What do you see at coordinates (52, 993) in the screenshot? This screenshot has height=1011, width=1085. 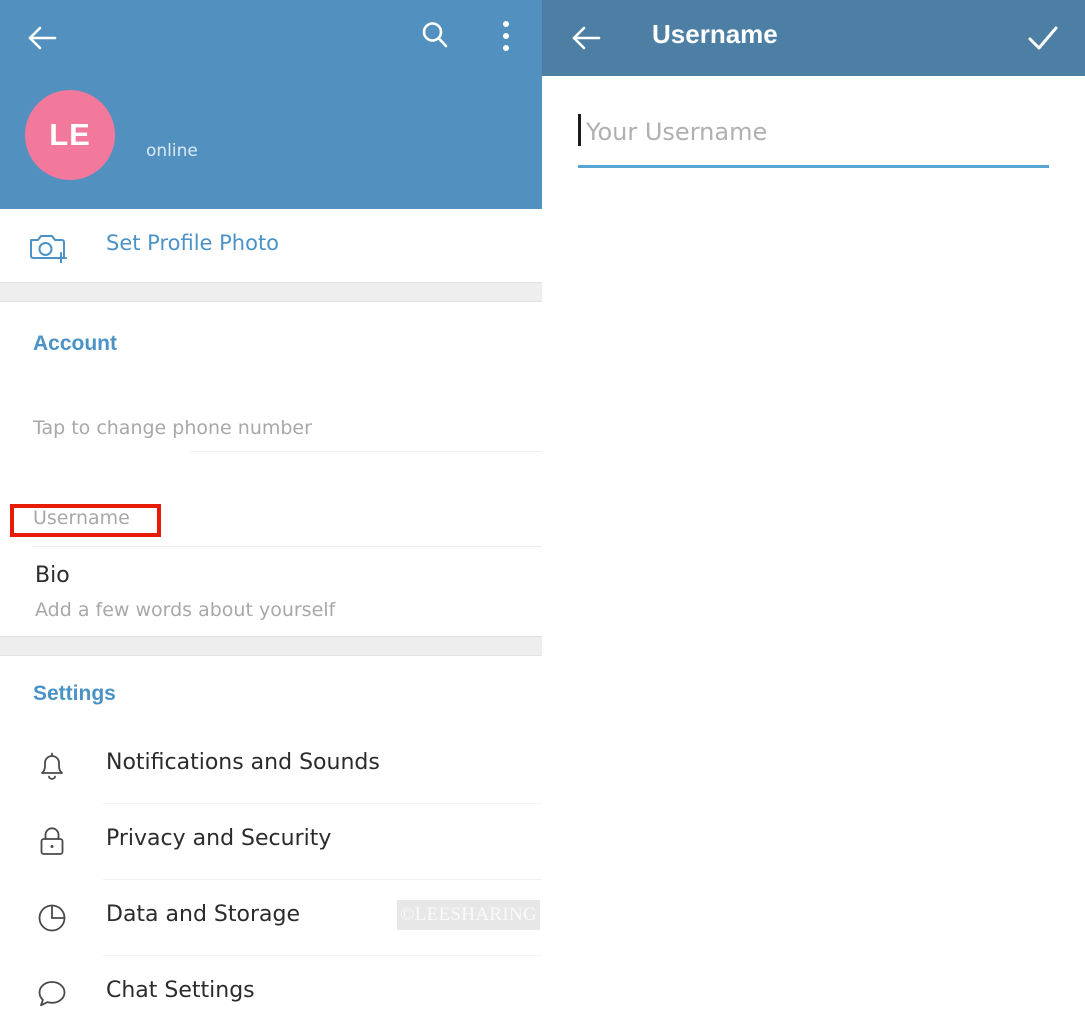 I see `chat-bubble-icon` at bounding box center [52, 993].